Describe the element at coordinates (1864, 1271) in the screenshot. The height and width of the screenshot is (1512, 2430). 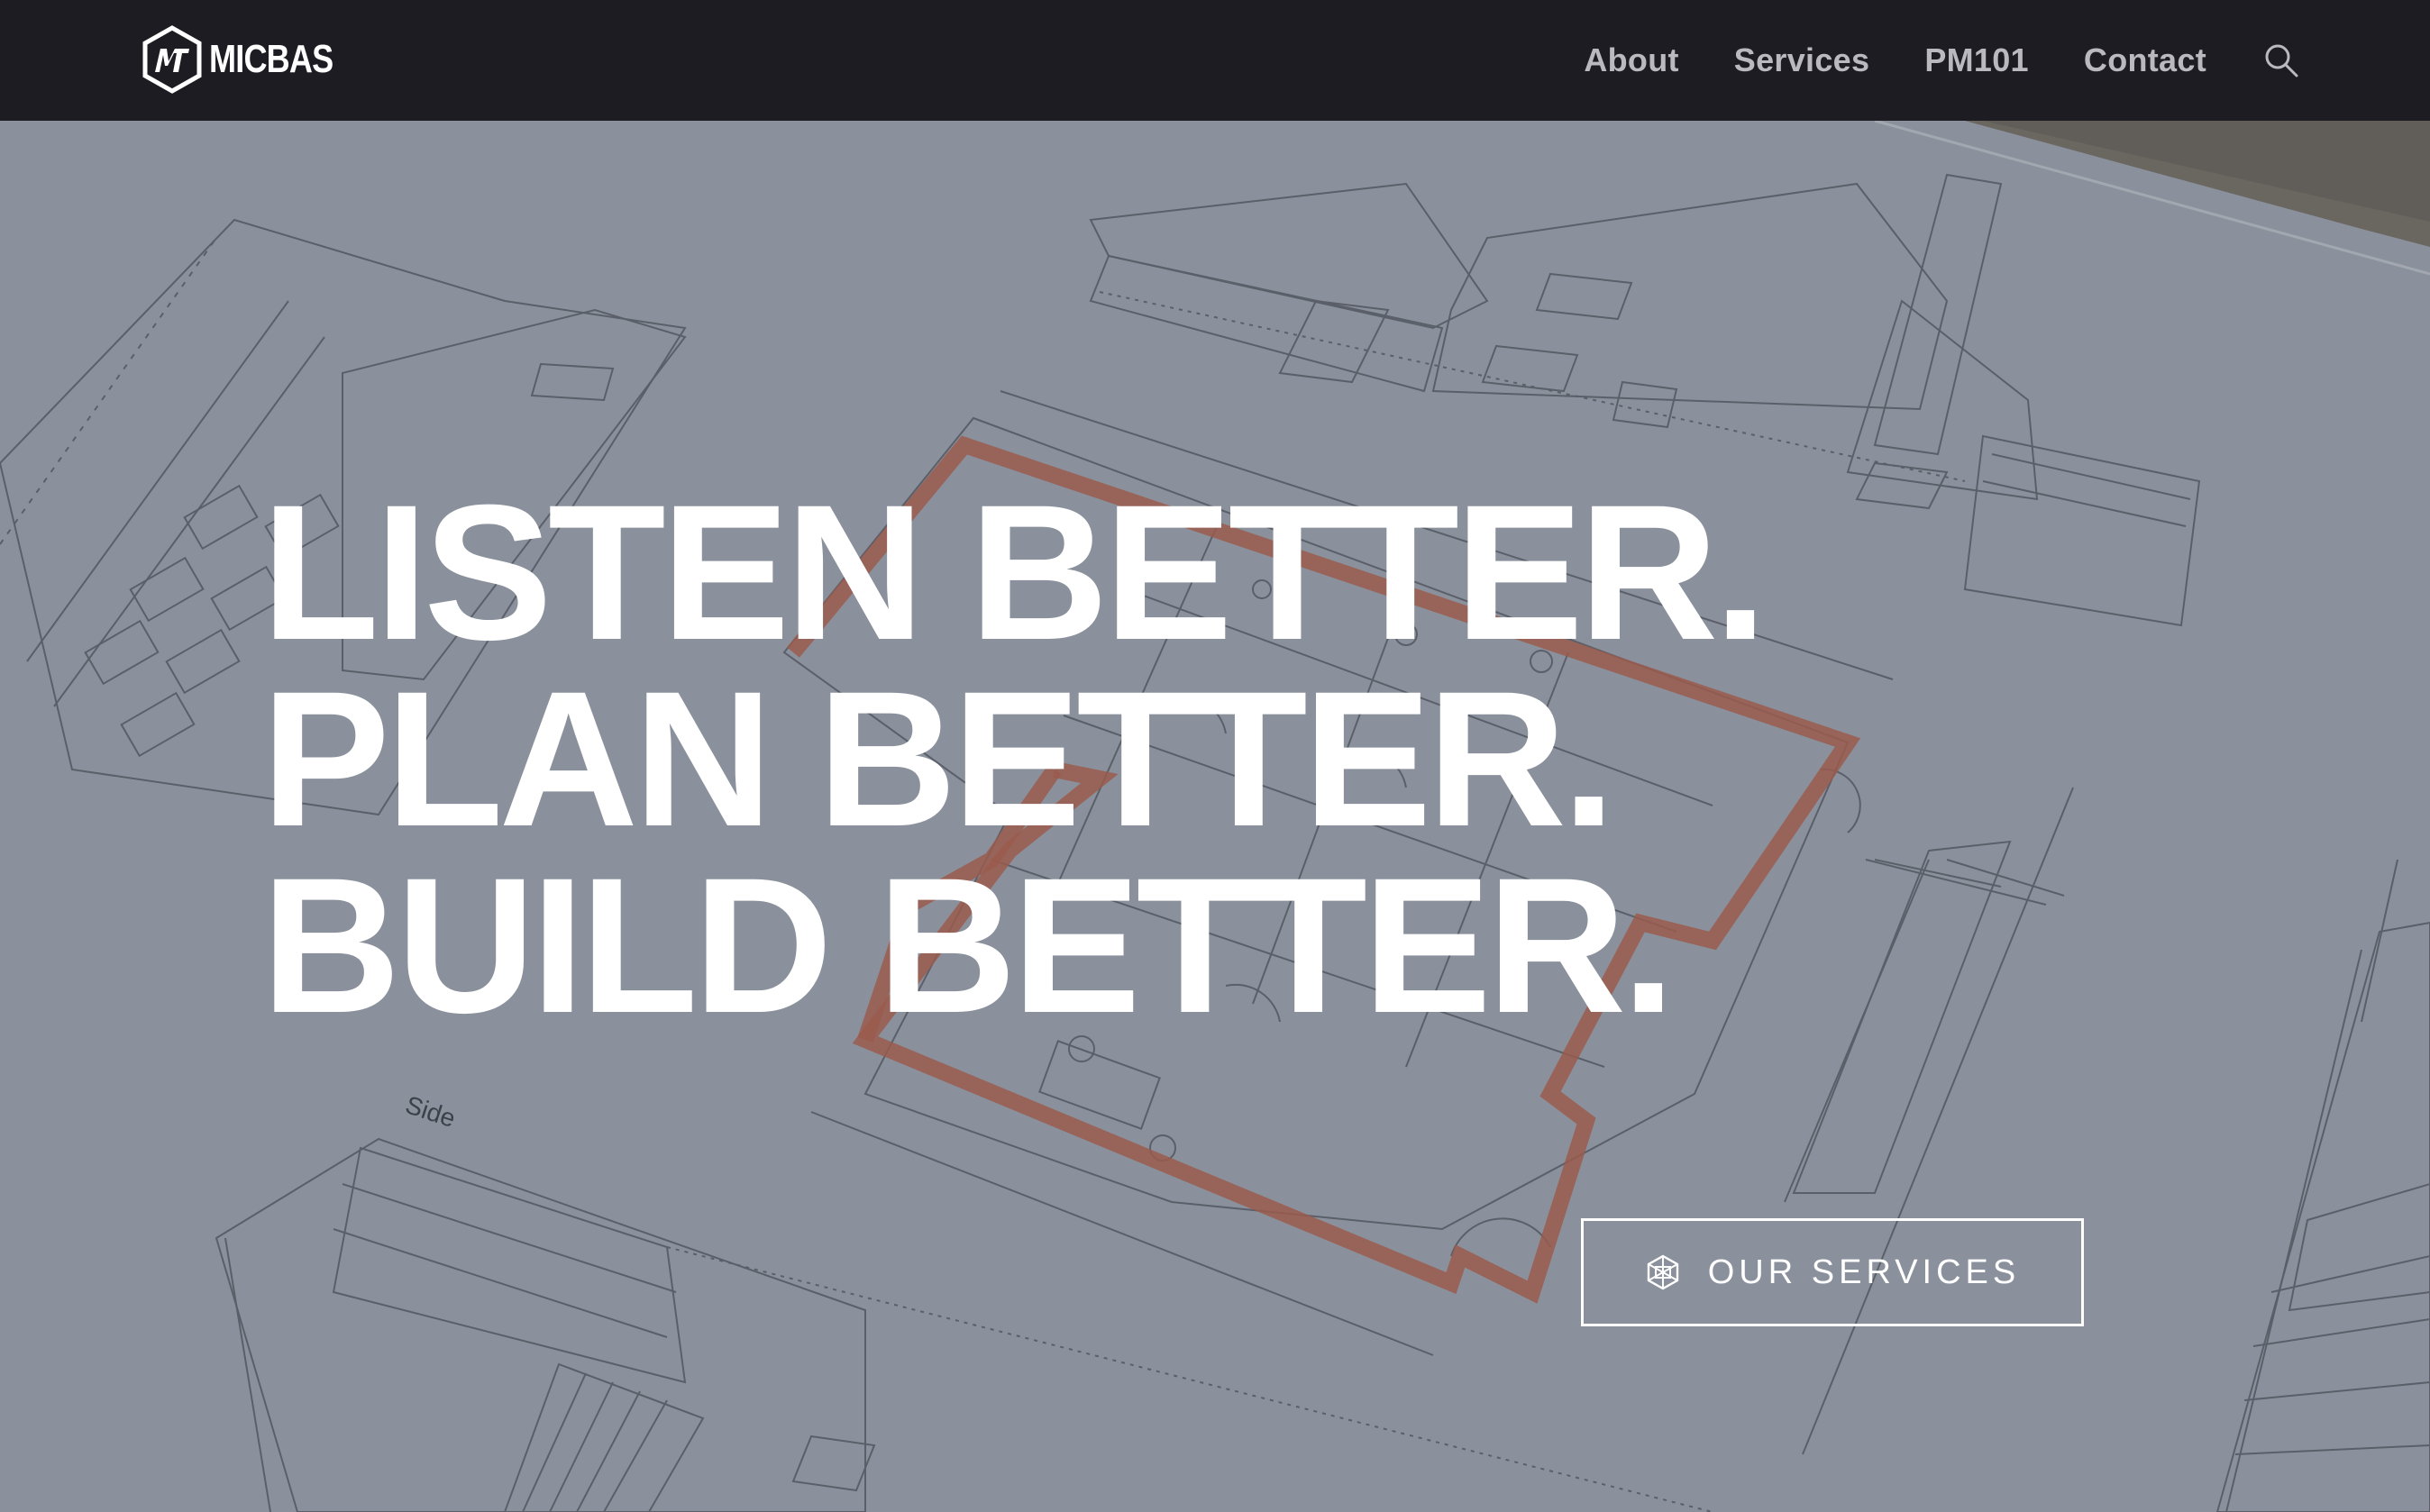
I see `our-services-label: OUR SERVICES` at that location.